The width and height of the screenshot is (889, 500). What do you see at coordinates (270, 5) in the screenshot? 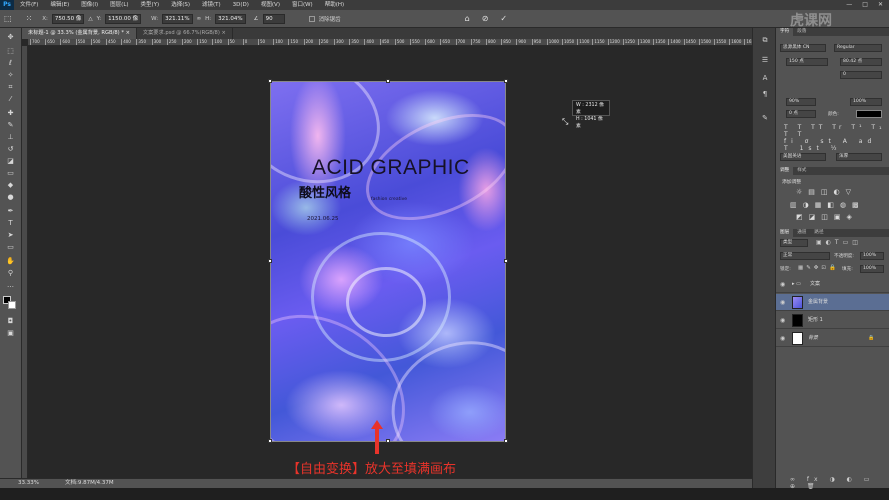
I see `menu-view: 视图(V)` at bounding box center [270, 5].